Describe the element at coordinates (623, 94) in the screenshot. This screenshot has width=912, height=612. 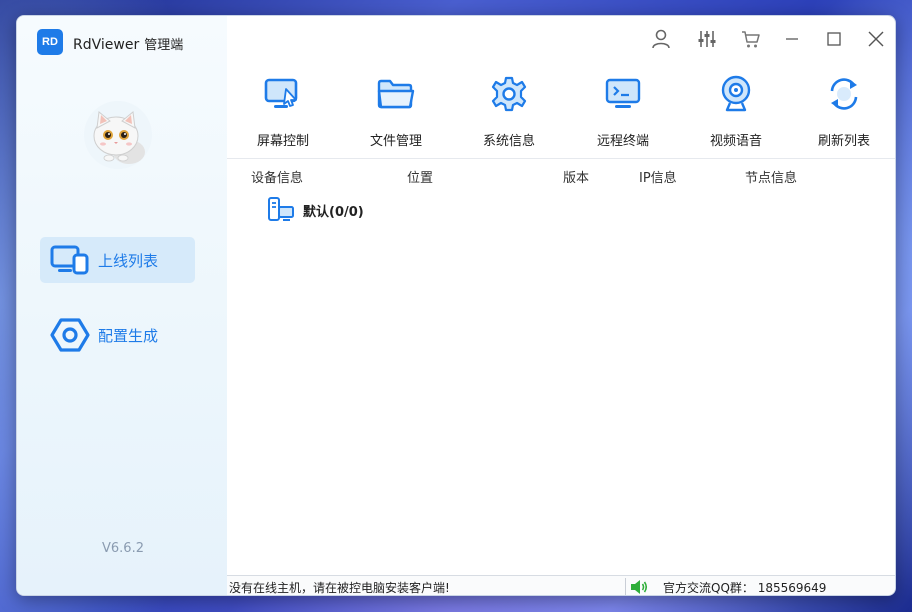
I see `terminal-icon` at that location.